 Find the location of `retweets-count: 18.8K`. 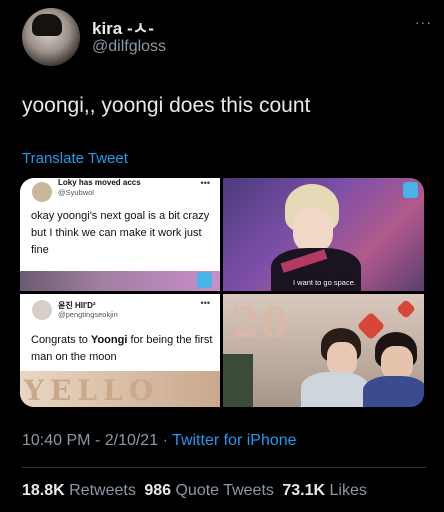

retweets-count: 18.8K is located at coordinates (43, 490).